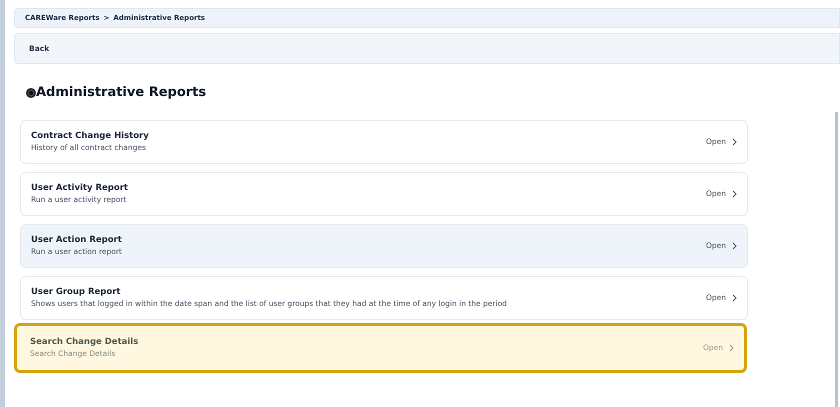  Describe the element at coordinates (836, 259) in the screenshot. I see `scrollbar` at that location.